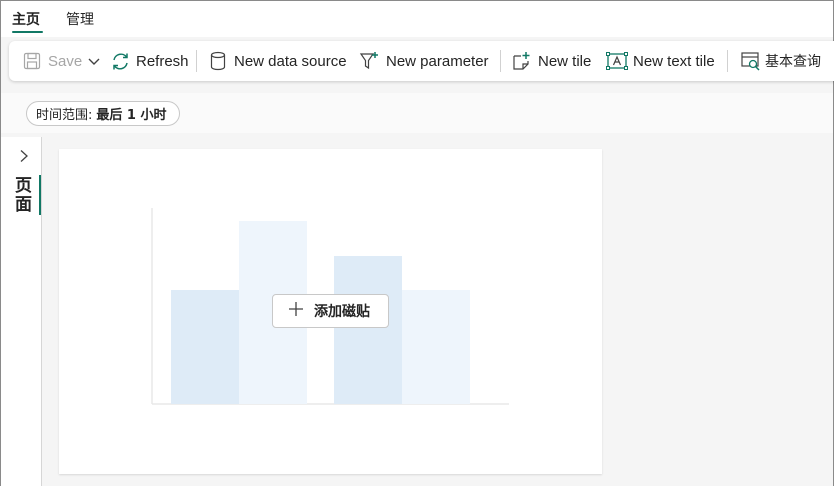 The width and height of the screenshot is (834, 486). Describe the element at coordinates (674, 61) in the screenshot. I see `new-text-tile-label: New text tile` at that location.